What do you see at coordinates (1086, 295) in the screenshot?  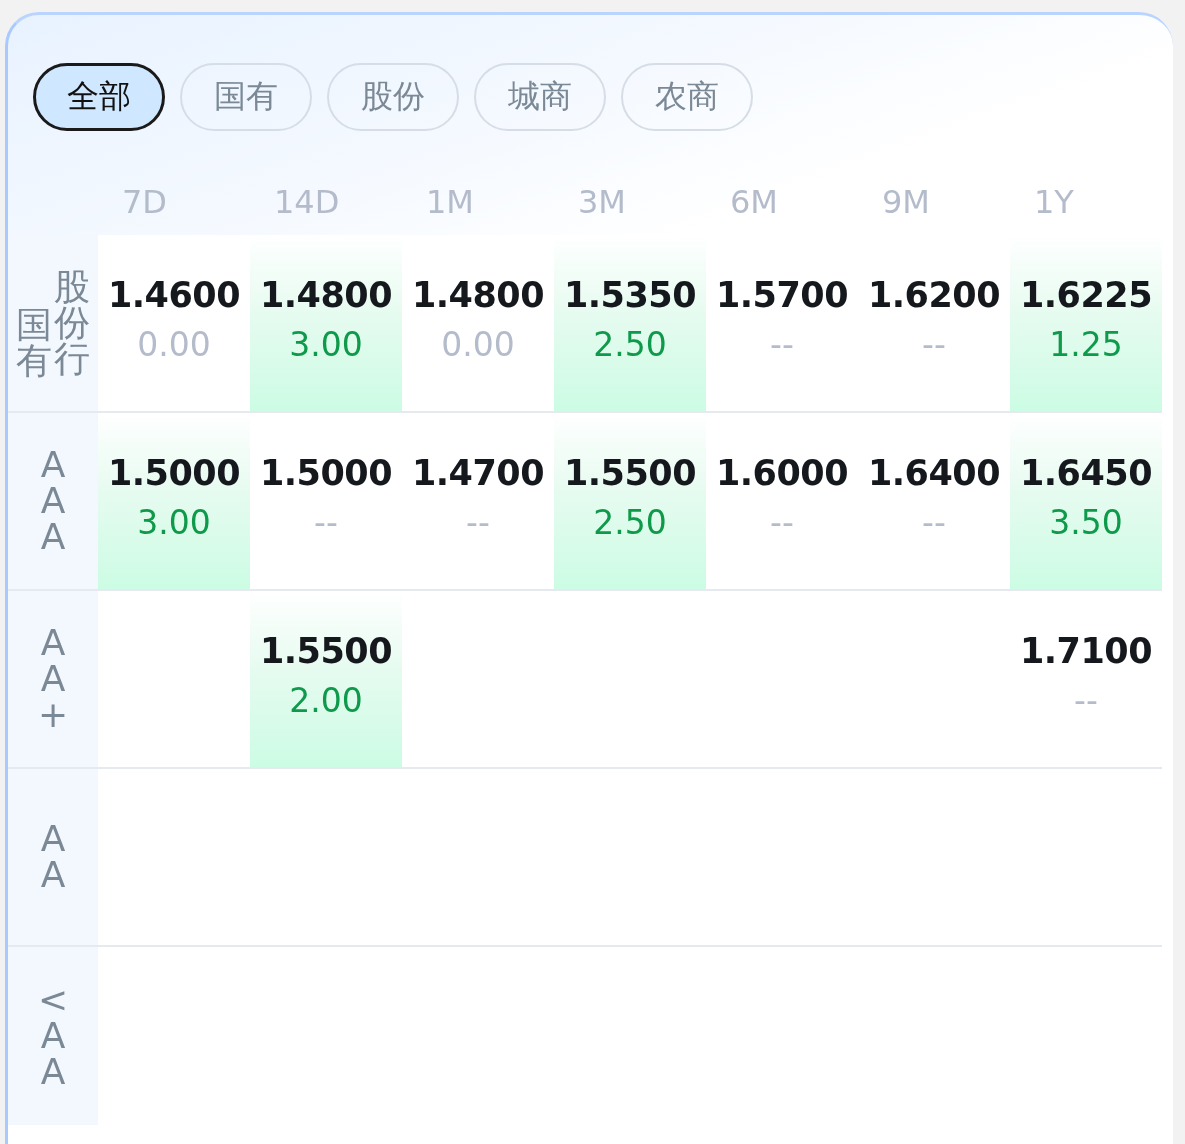 I see `rate-value: 1.6225` at bounding box center [1086, 295].